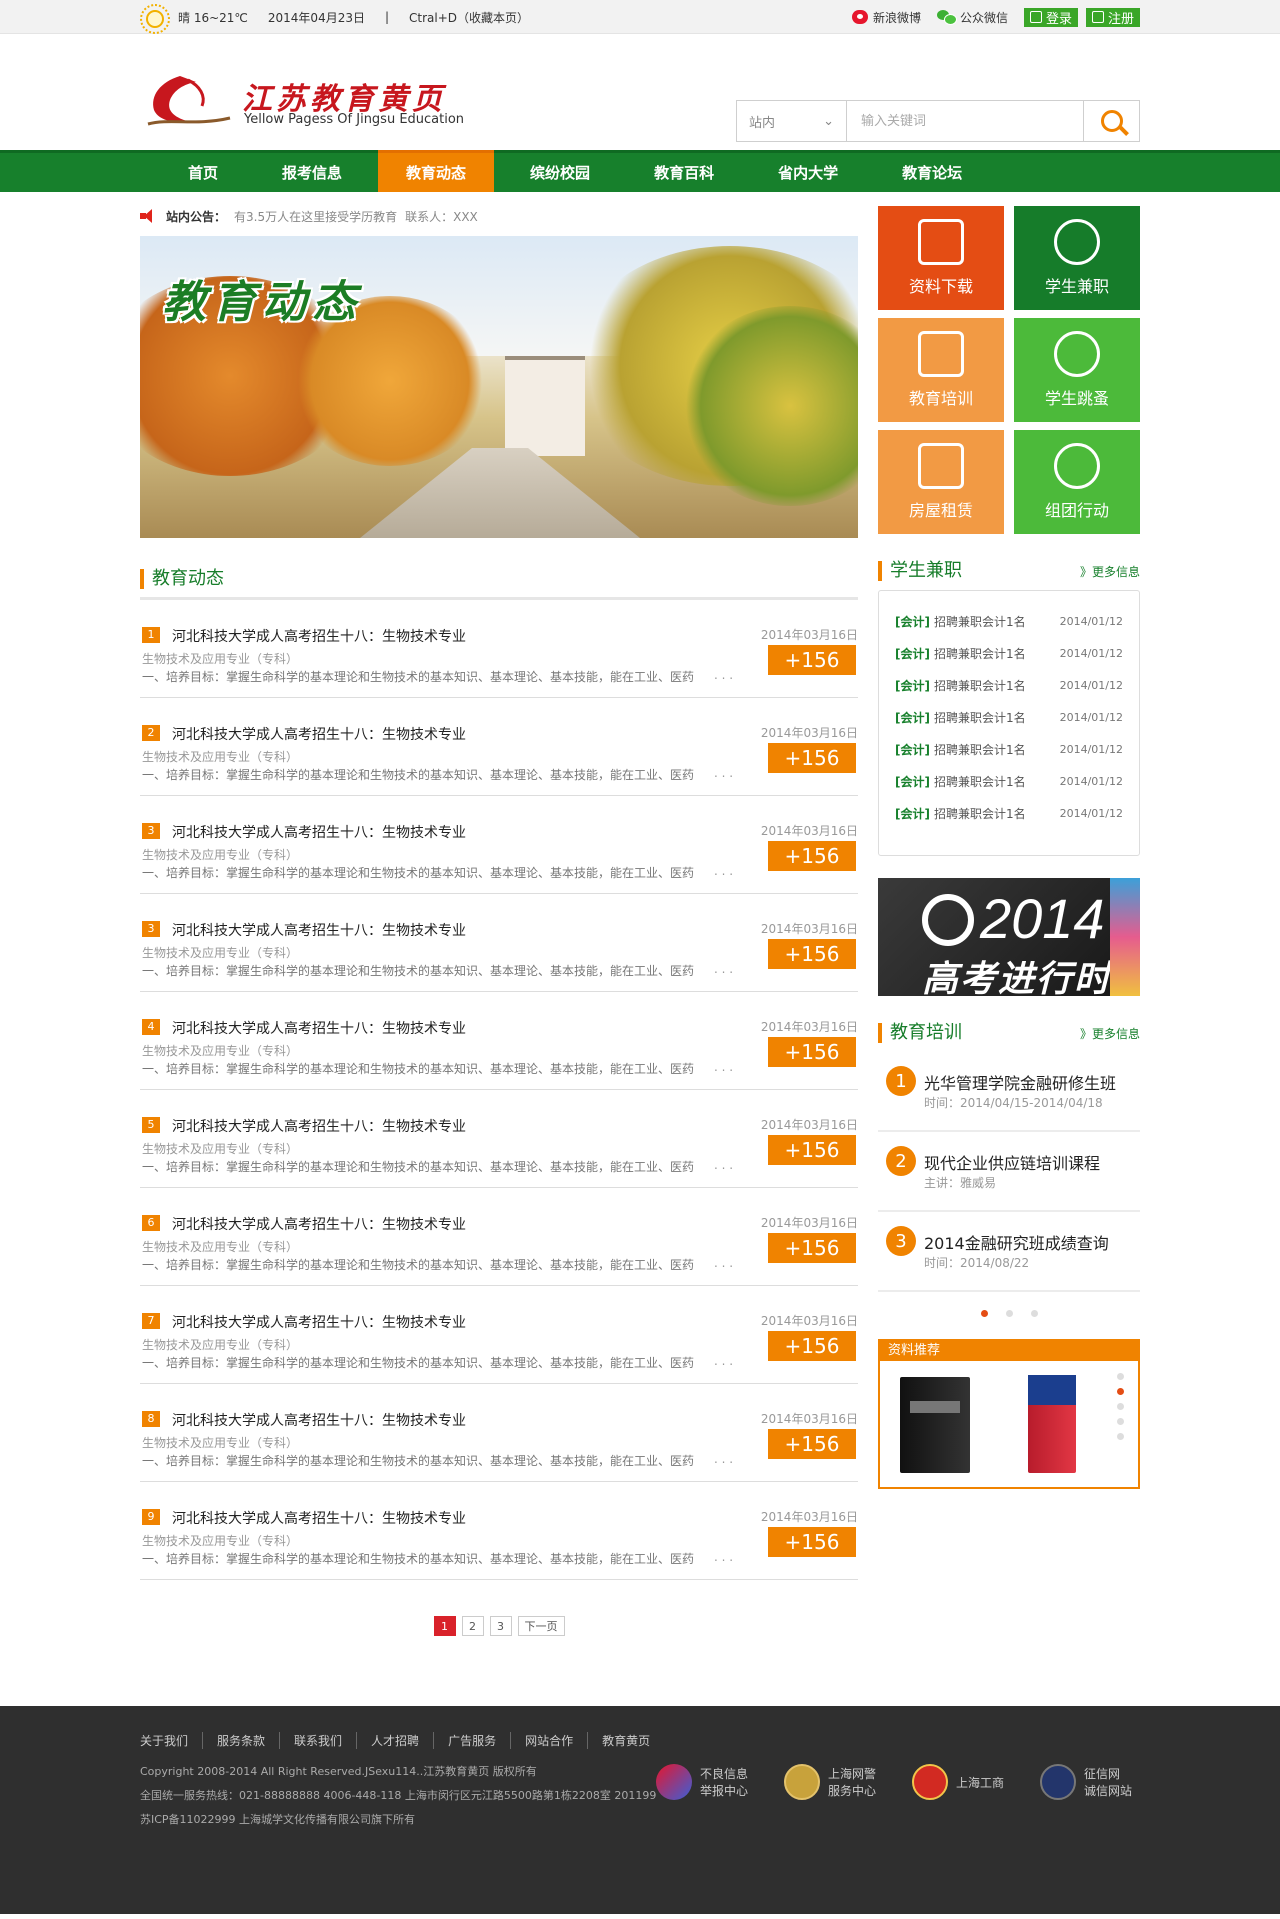  What do you see at coordinates (941, 258) in the screenshot?
I see `tile-downloads: 资料下载` at bounding box center [941, 258].